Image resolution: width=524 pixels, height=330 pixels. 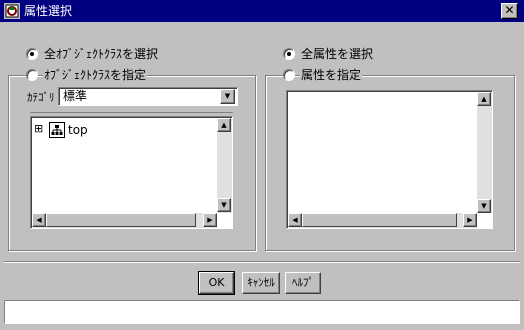 What do you see at coordinates (148, 96) in the screenshot?
I see `category-select: 標準 ▼` at bounding box center [148, 96].